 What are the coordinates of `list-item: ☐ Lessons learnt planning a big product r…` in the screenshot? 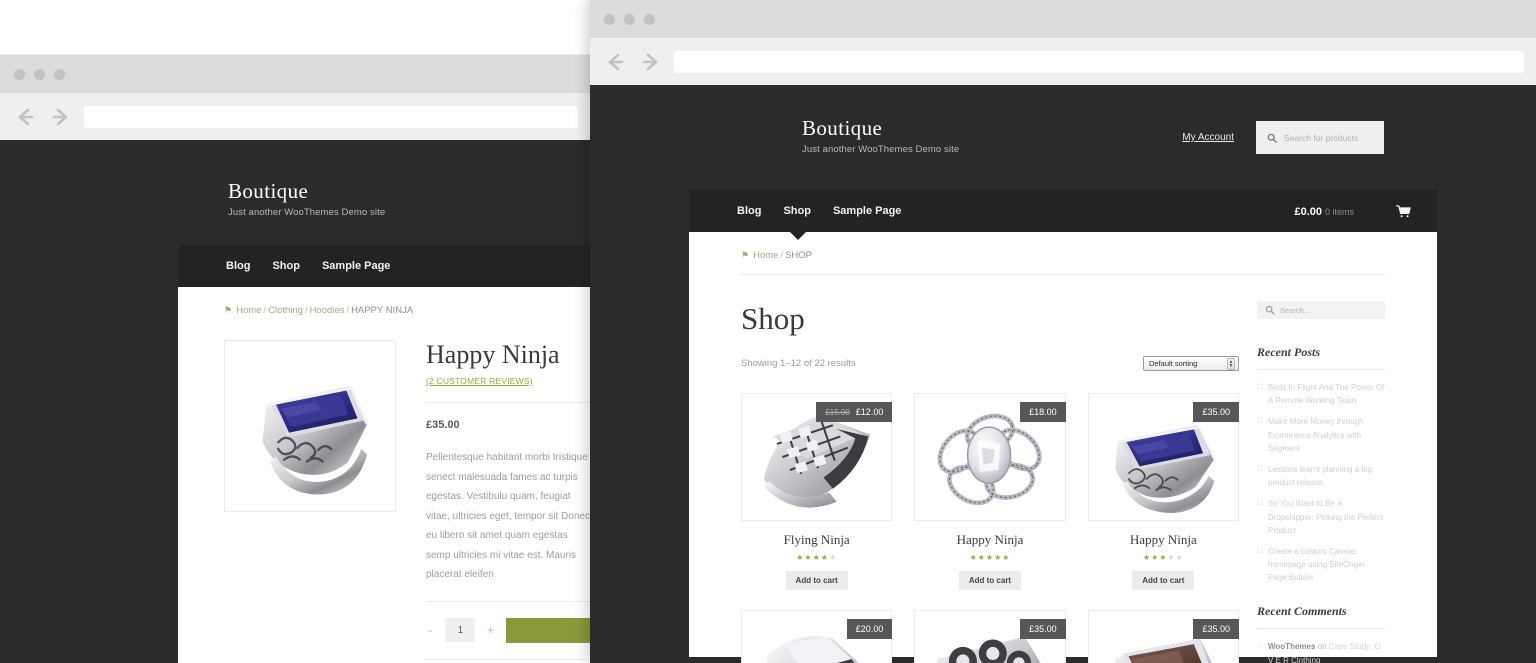 It's located at (1321, 476).